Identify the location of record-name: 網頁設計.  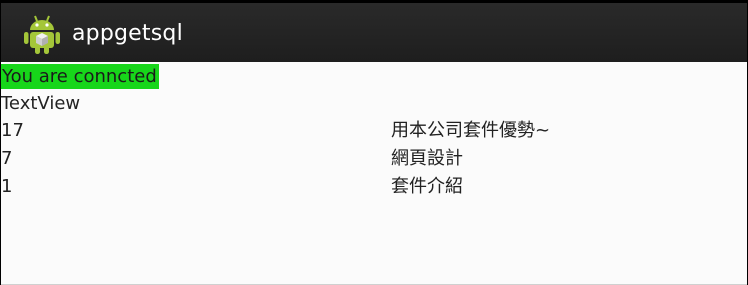
(427, 158).